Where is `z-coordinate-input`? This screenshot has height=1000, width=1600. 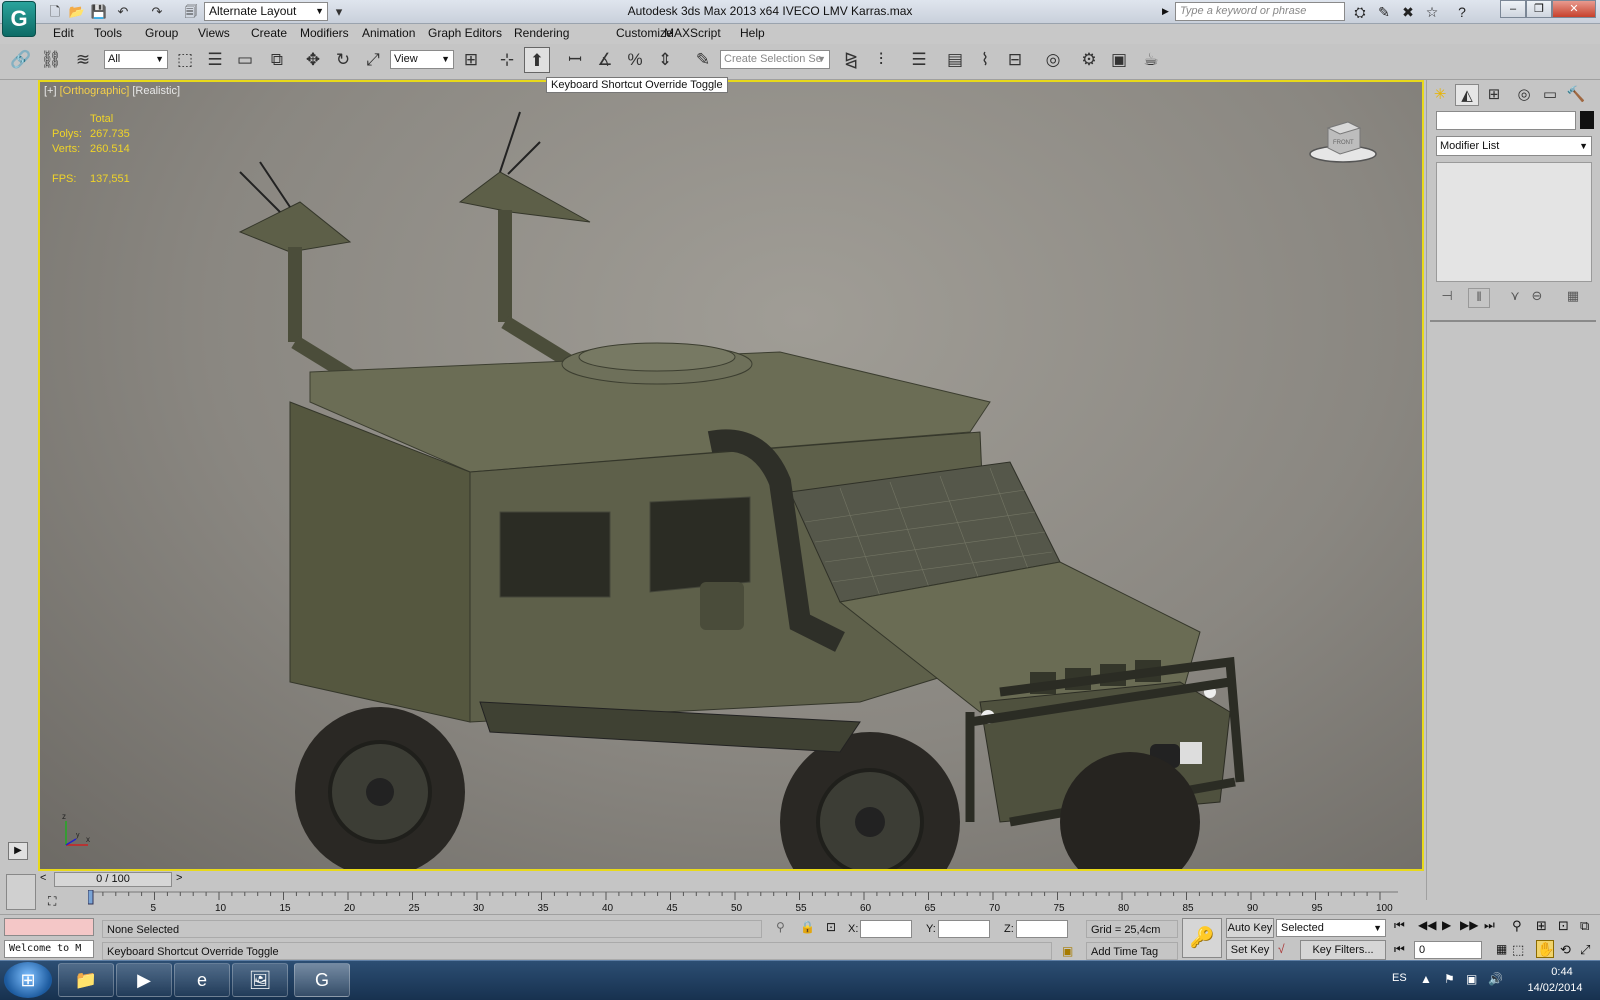 z-coordinate-input is located at coordinates (1042, 929).